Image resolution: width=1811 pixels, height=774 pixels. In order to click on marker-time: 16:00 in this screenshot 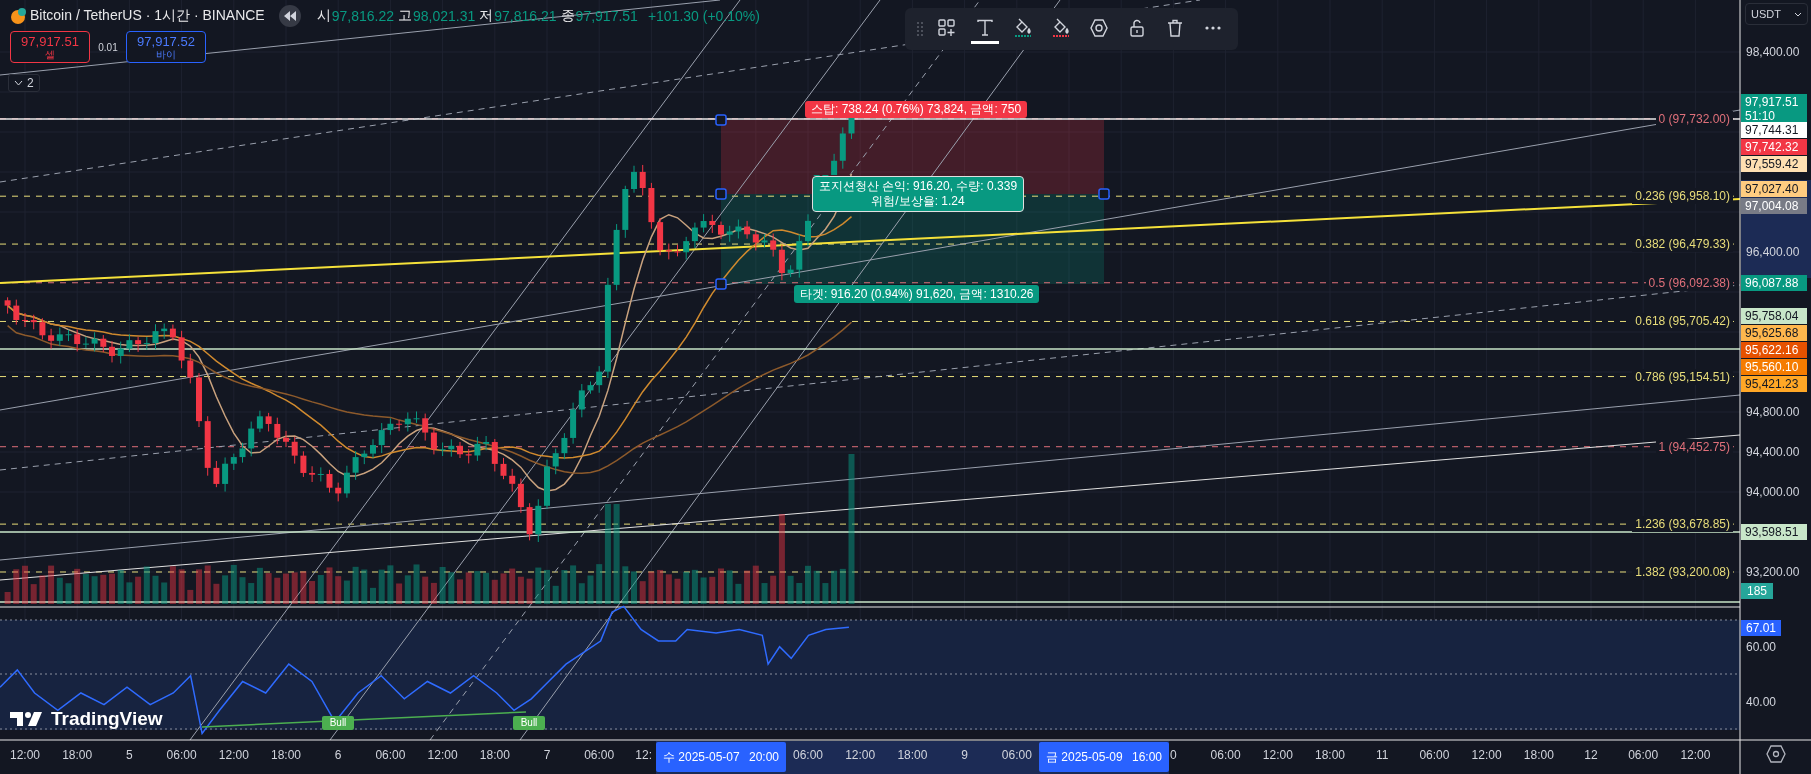, I will do `click(1146, 757)`.